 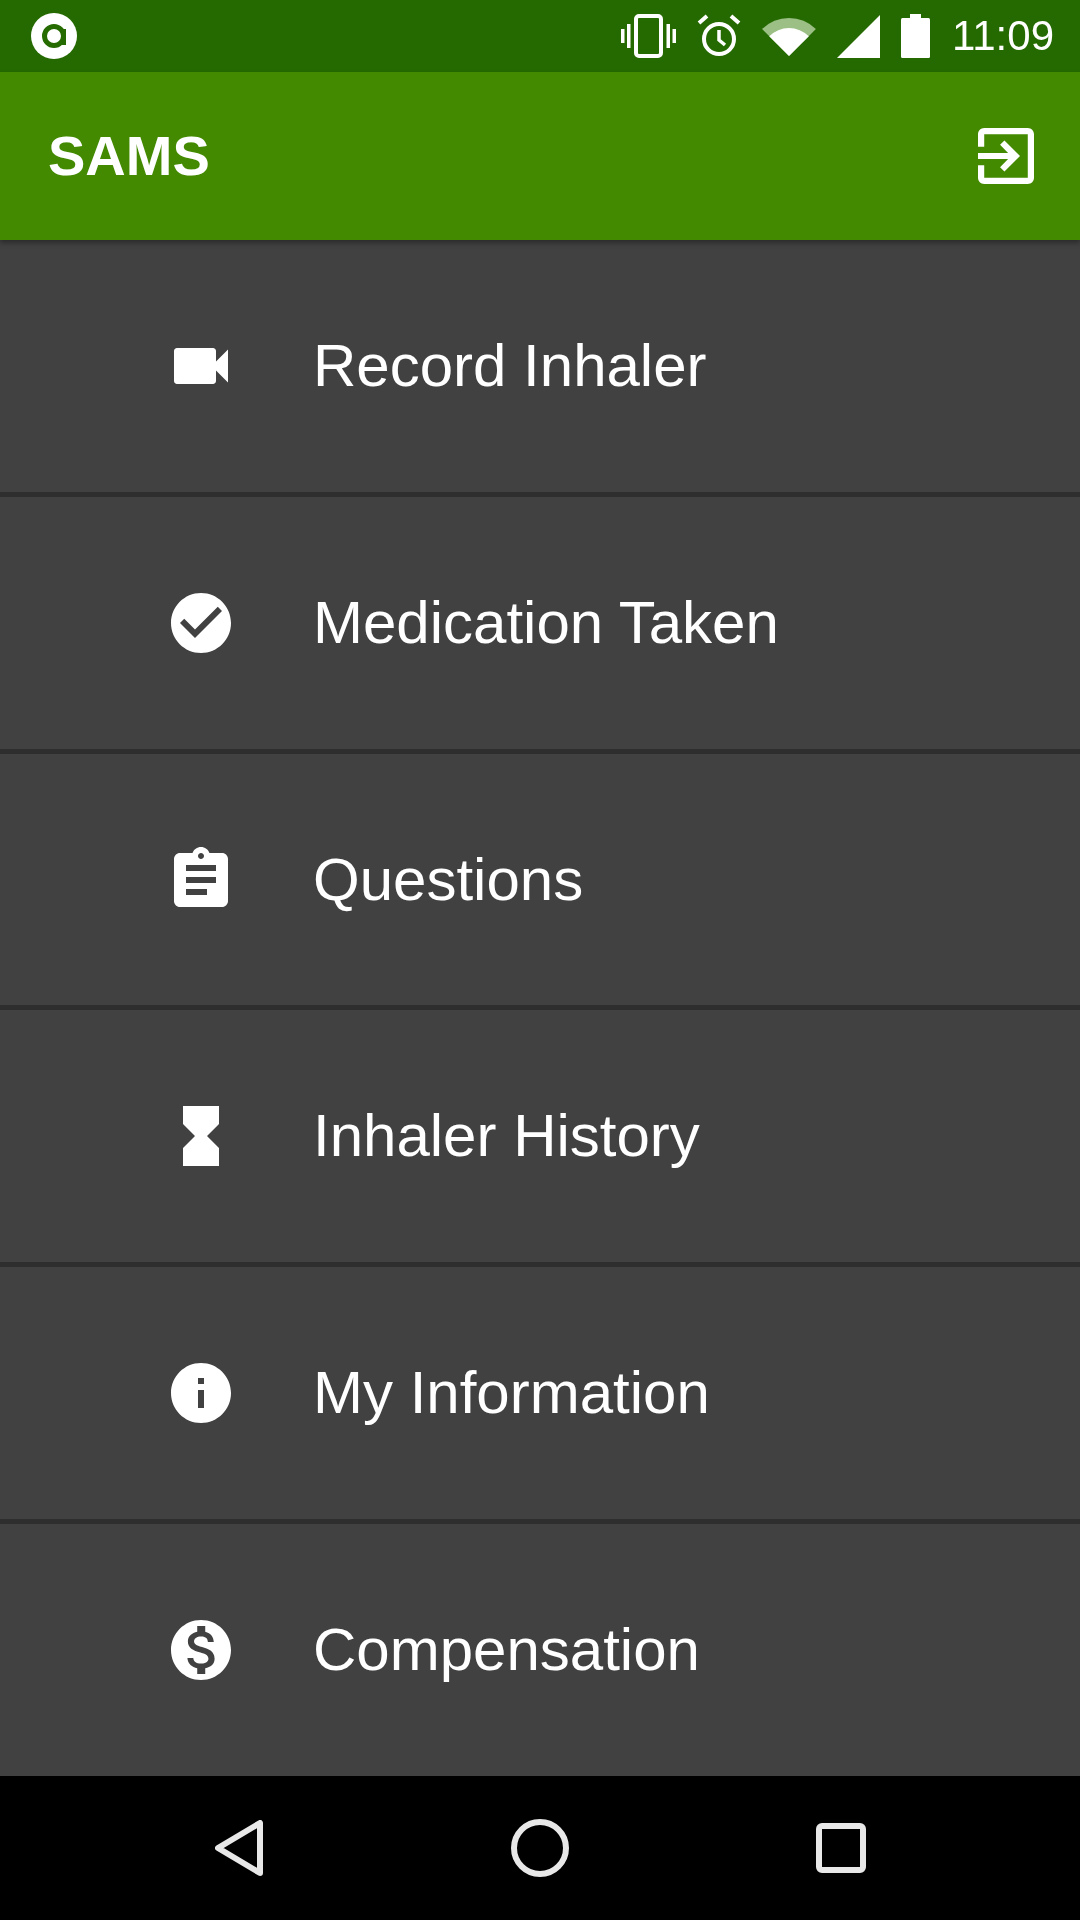 What do you see at coordinates (915, 36) in the screenshot?
I see `battery-icon` at bounding box center [915, 36].